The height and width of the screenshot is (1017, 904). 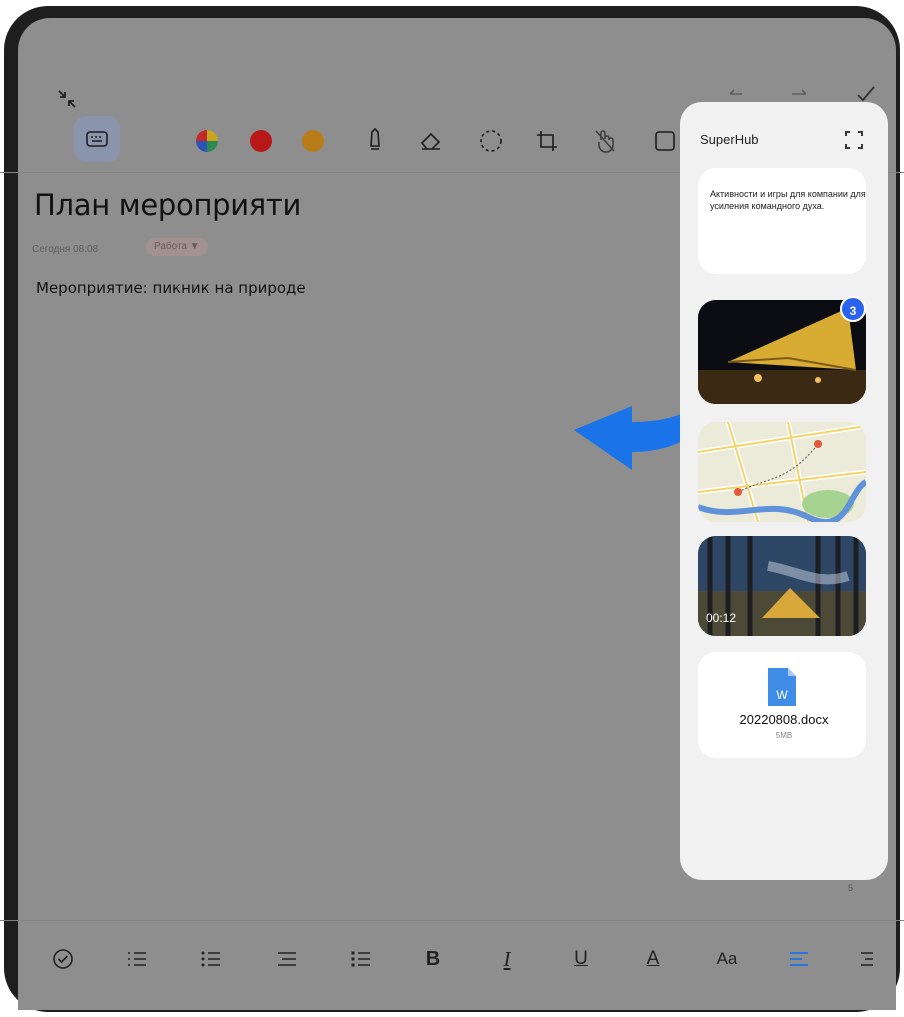 What do you see at coordinates (721, 618) in the screenshot?
I see `video-duration: 00:12` at bounding box center [721, 618].